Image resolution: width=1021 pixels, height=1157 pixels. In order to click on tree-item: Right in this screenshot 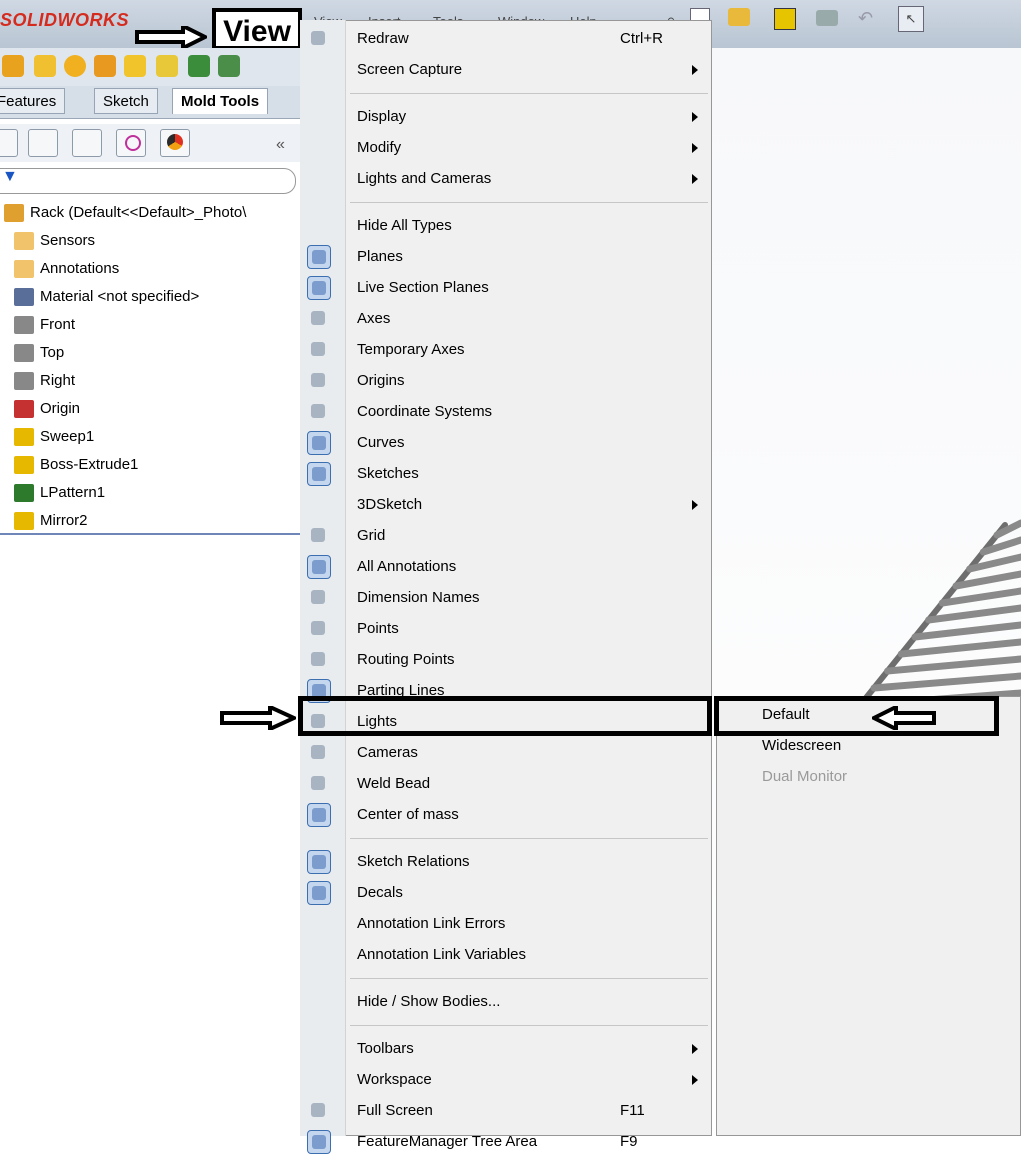, I will do `click(44, 381)`.